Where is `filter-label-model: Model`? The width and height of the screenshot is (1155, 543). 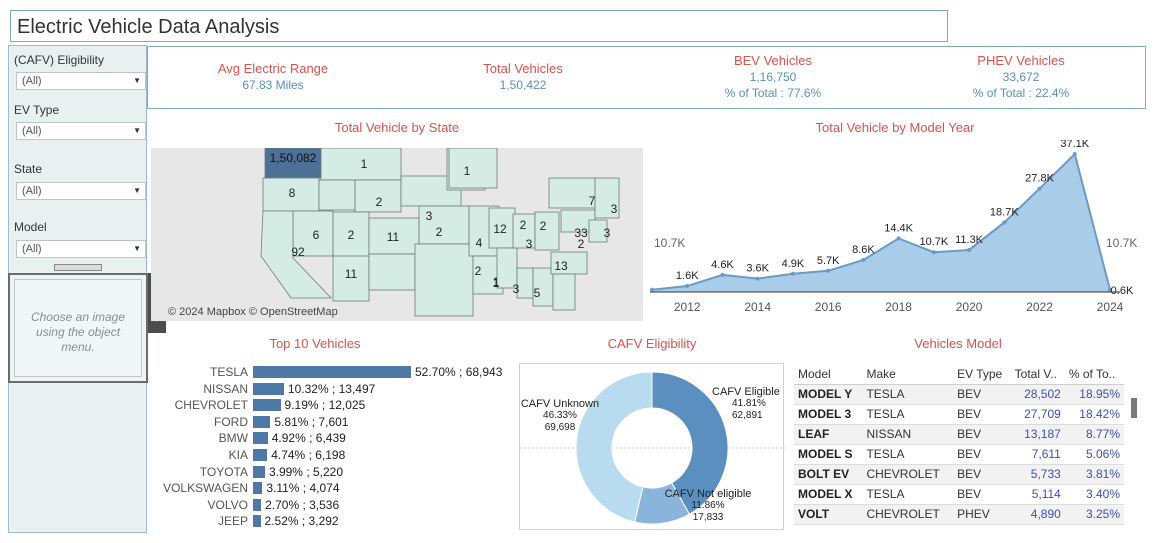
filter-label-model: Model is located at coordinates (30, 227).